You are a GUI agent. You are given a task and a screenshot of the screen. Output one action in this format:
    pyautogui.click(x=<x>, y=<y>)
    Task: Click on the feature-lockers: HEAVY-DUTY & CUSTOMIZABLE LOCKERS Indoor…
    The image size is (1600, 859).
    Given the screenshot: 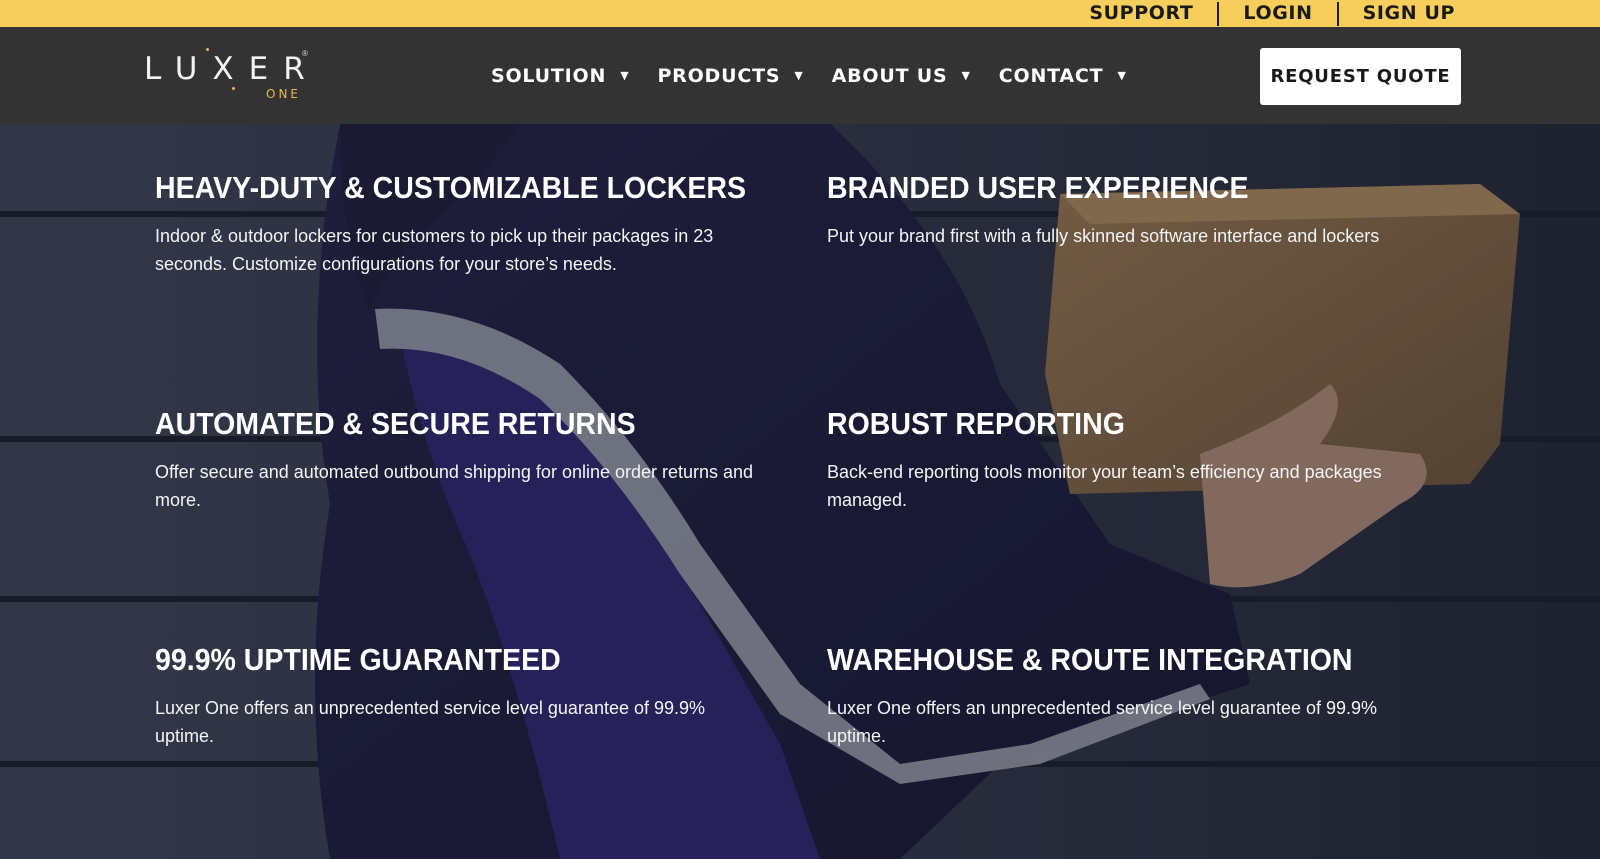 What is the action you would take?
    pyautogui.click(x=460, y=224)
    